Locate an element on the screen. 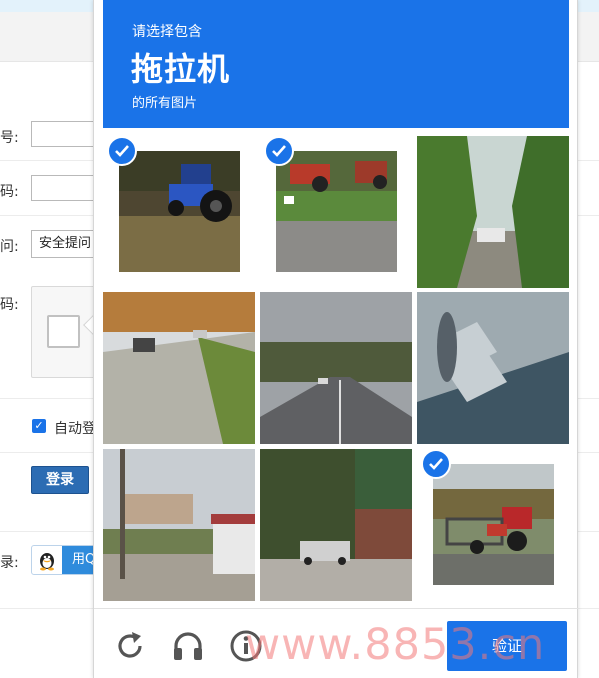 Image resolution: width=599 pixels, height=678 pixels. instruction-line-1: 请选择包含 is located at coordinates (167, 32).